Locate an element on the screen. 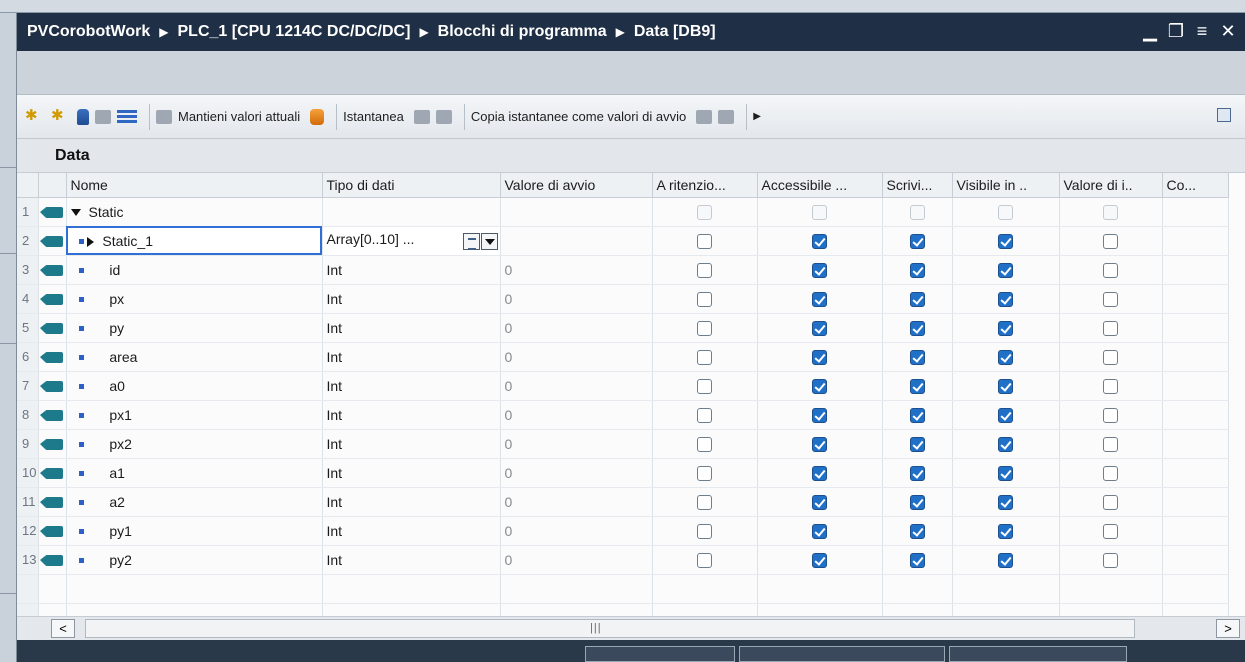 This screenshot has width=1245, height=662. header-setpoint: Valore di i.. is located at coordinates (1111, 185).